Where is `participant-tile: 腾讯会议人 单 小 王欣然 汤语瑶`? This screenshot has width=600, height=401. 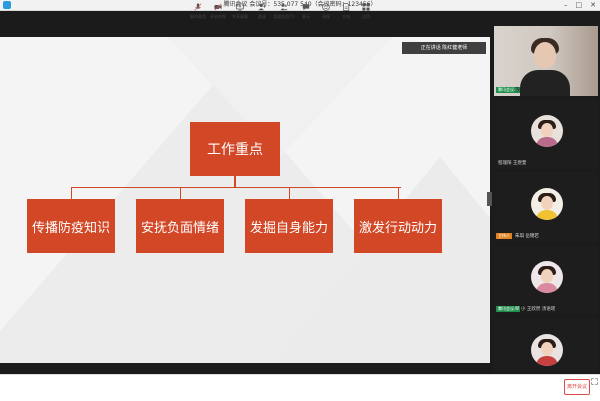 participant-tile: 腾讯会议人 单 小 王欣然 汤语瑶 is located at coordinates (546, 280).